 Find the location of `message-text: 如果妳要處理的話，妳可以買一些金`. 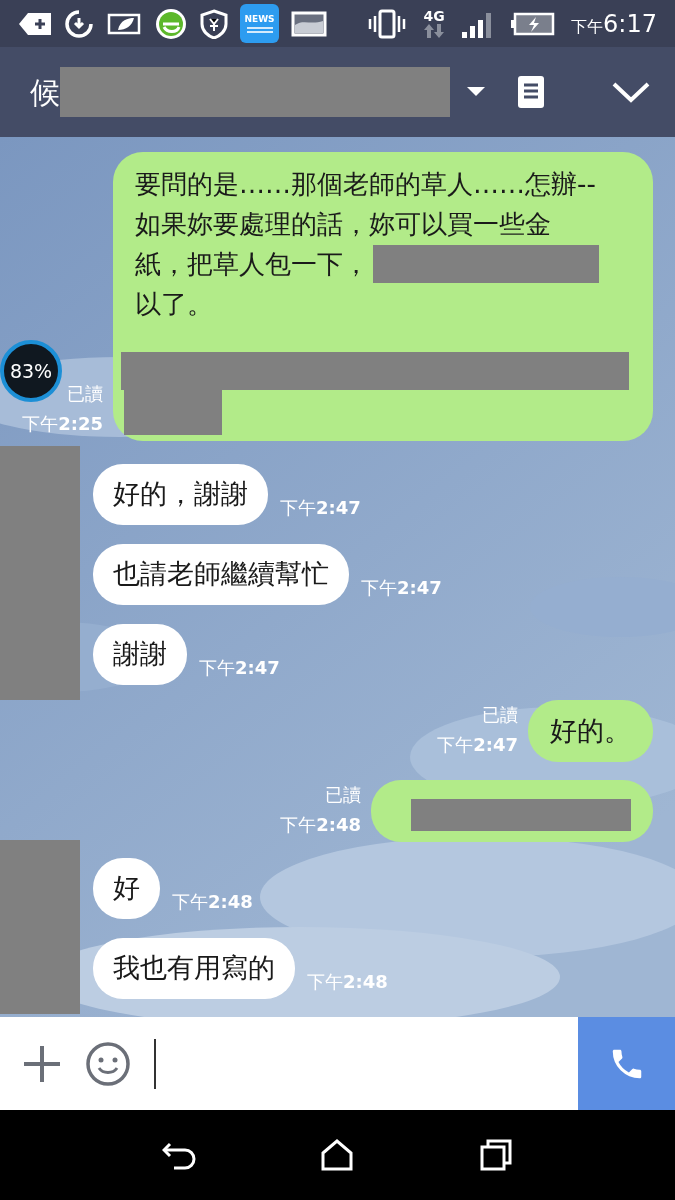

message-text: 如果妳要處理的話，妳可以買一些金 is located at coordinates (343, 224).